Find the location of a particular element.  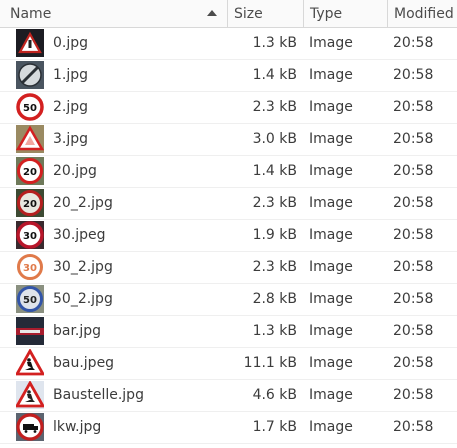

file-size: 2.8 kB is located at coordinates (274, 299).